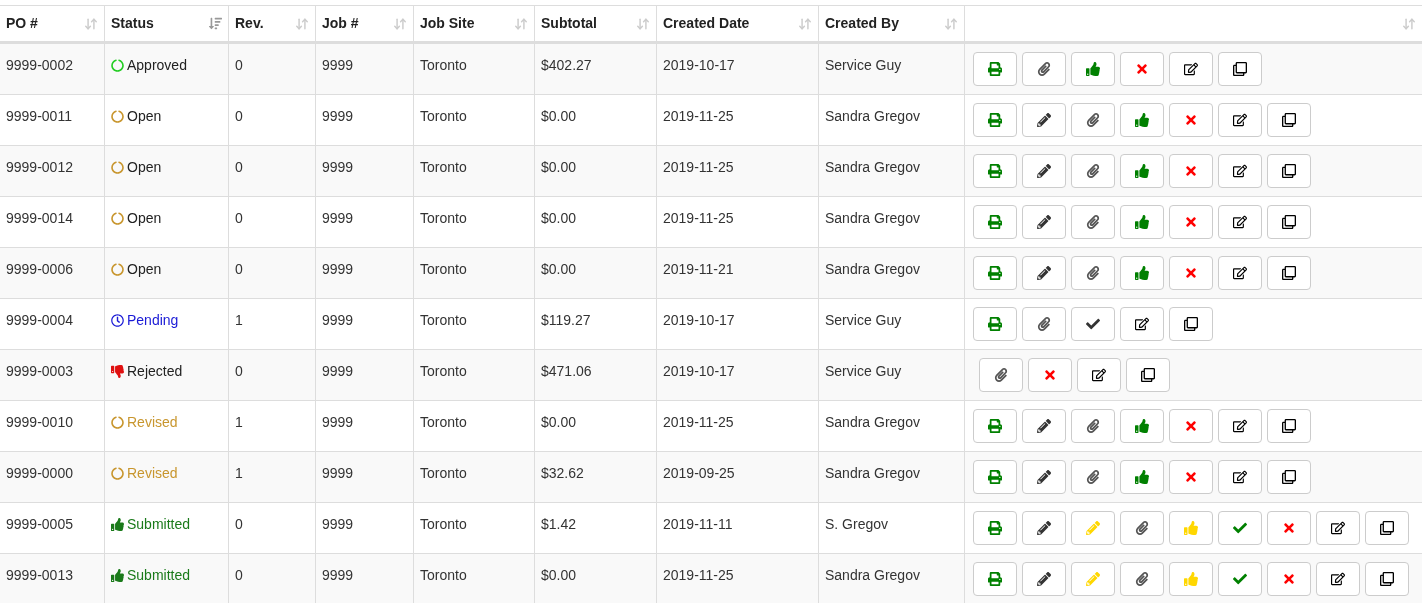 The height and width of the screenshot is (603, 1422). I want to click on revision: 1, so click(239, 473).